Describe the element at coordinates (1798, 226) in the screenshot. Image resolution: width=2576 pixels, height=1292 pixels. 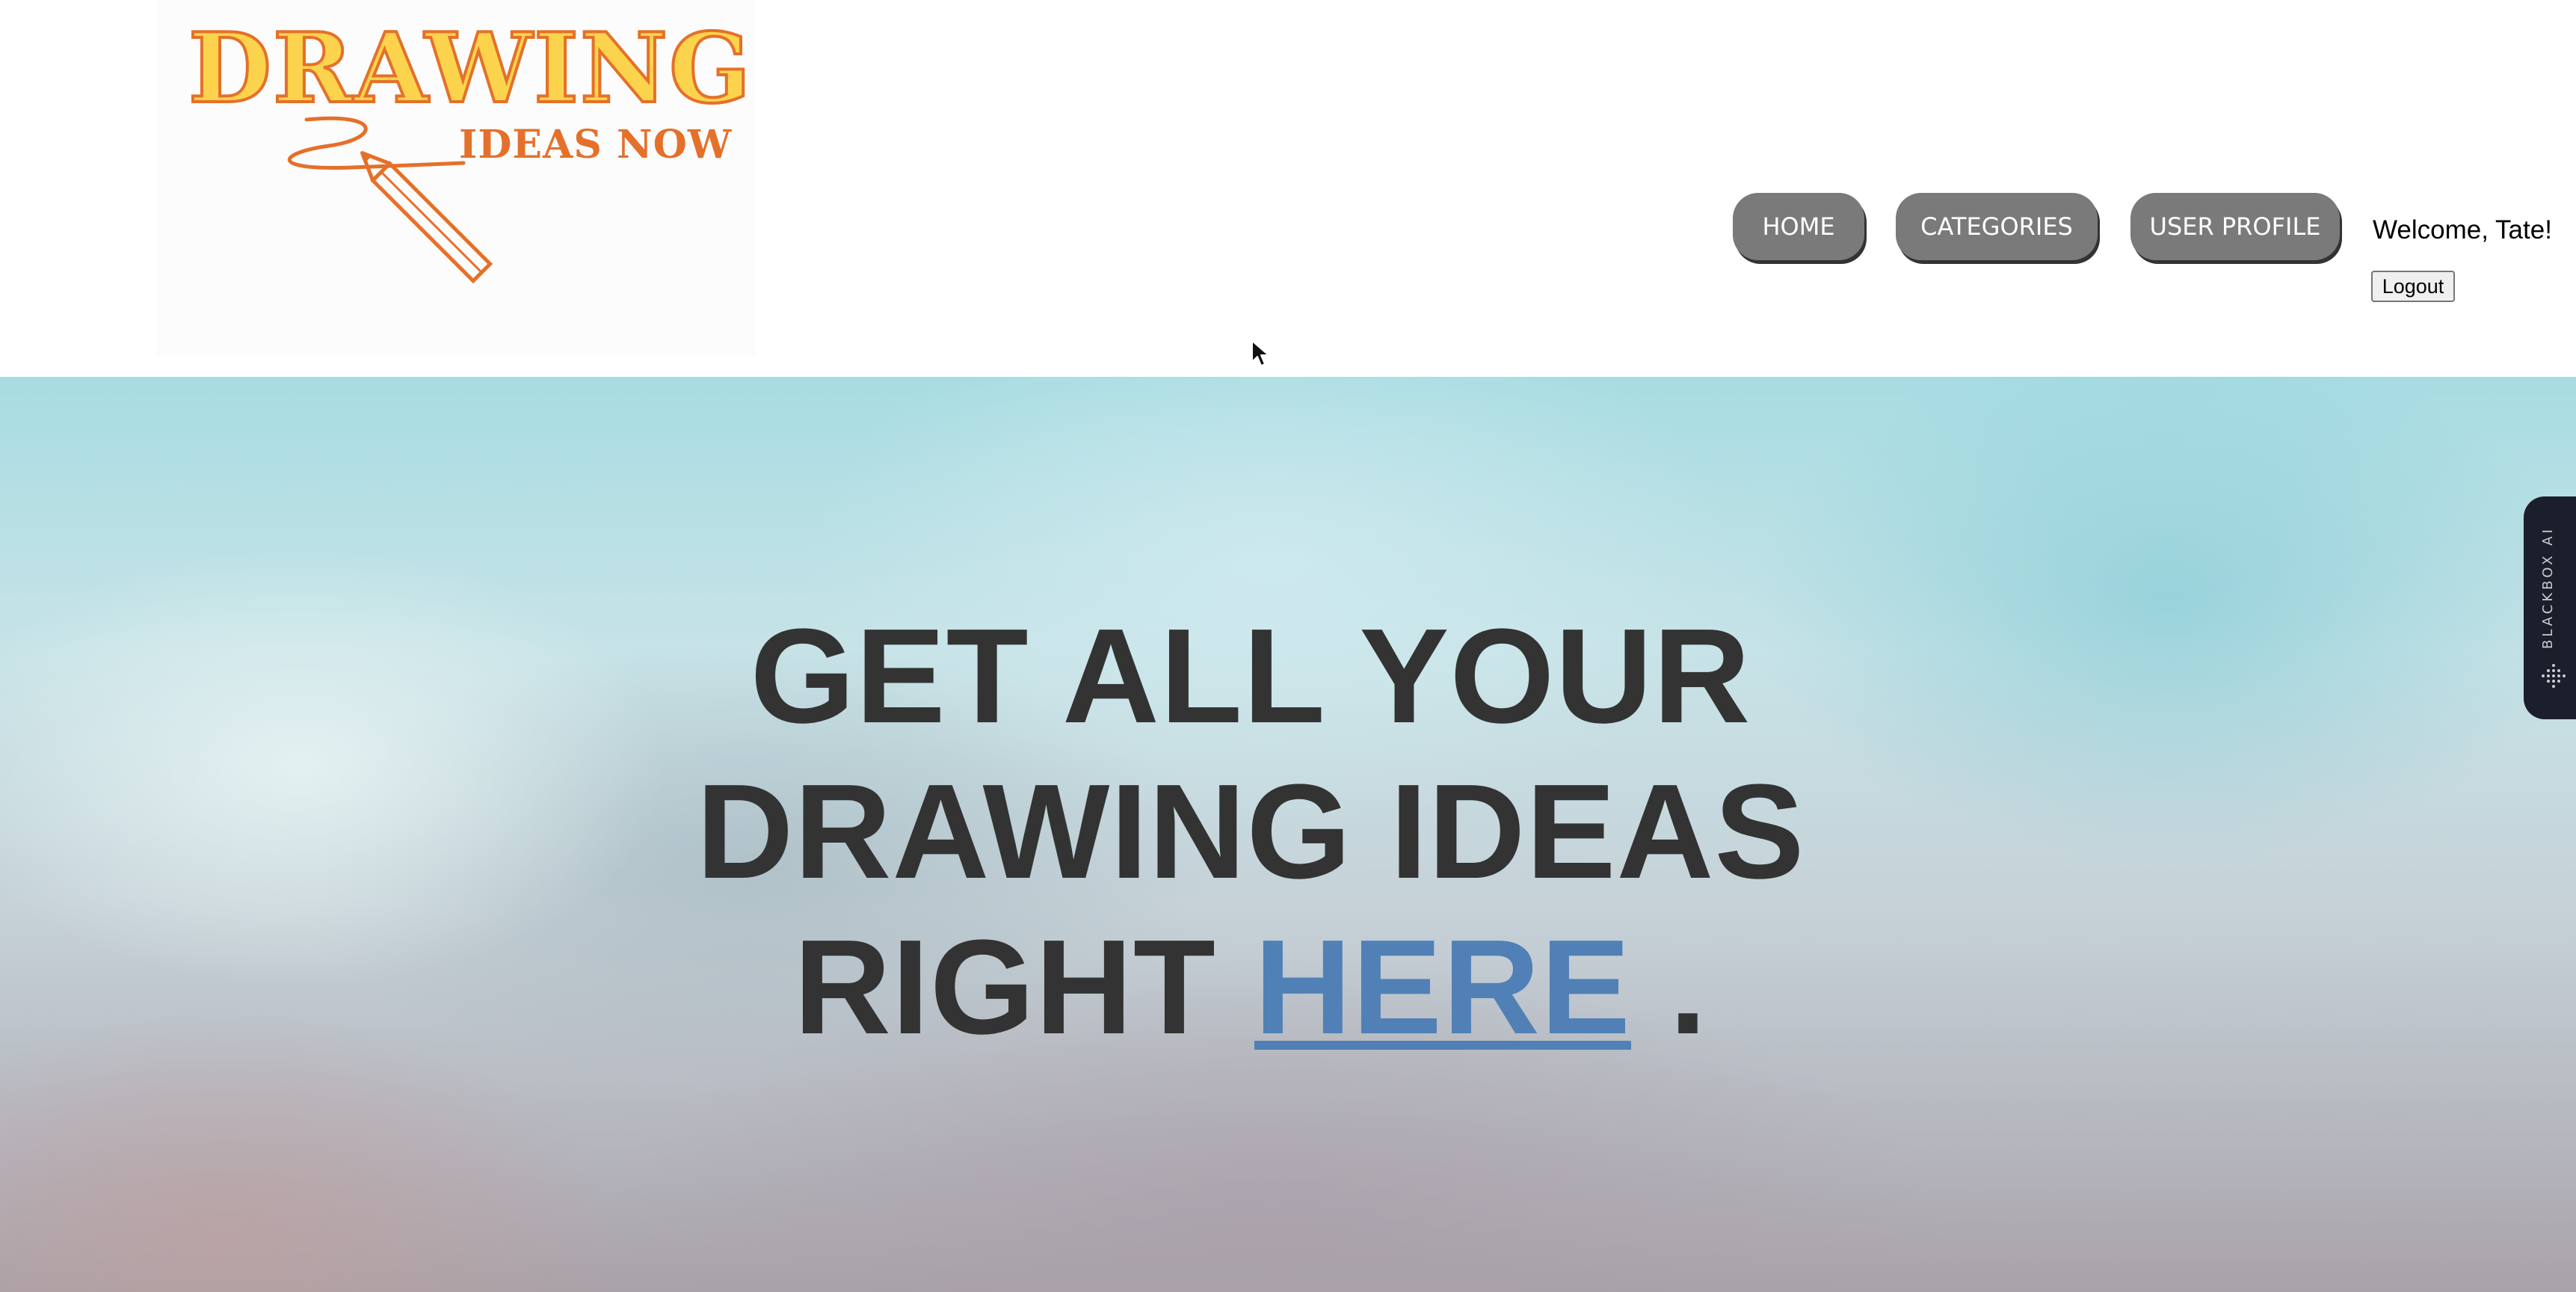
I see `nav-home-button: HOME` at that location.